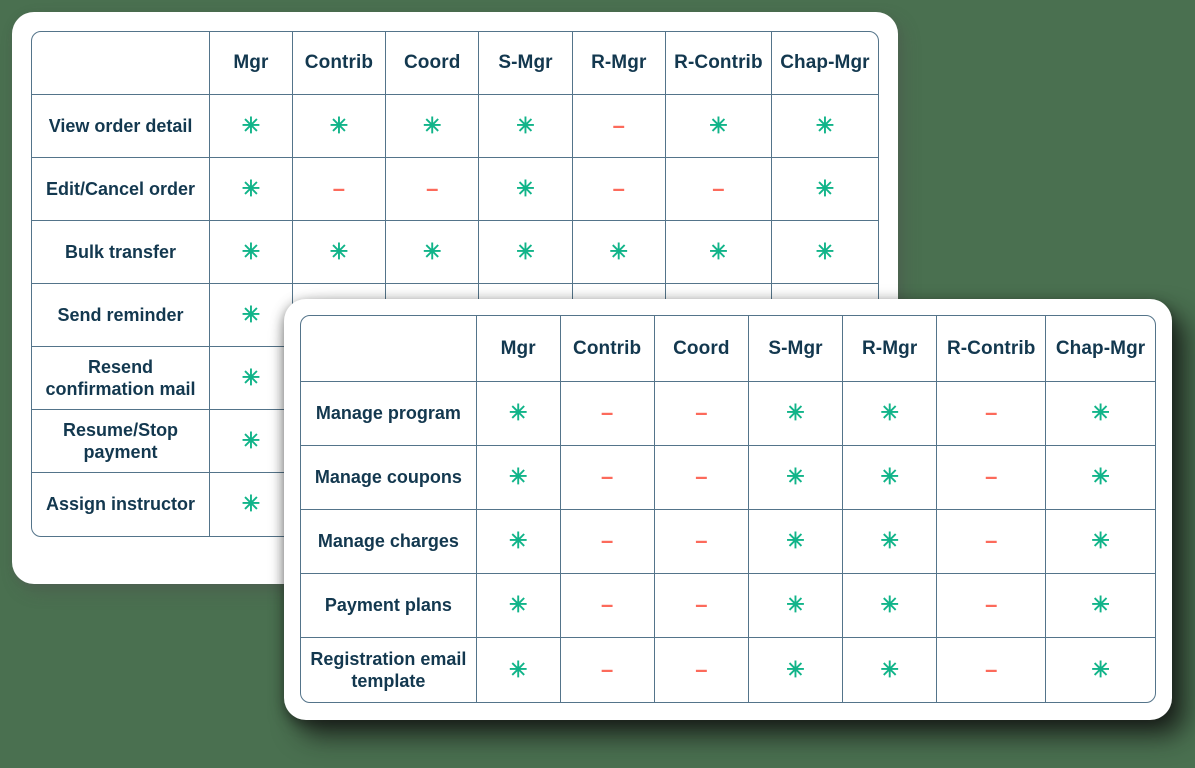  I want to click on table-row: View order detail ✳ ✳ ✳ ✳ – ✳ ✳, so click(455, 126).